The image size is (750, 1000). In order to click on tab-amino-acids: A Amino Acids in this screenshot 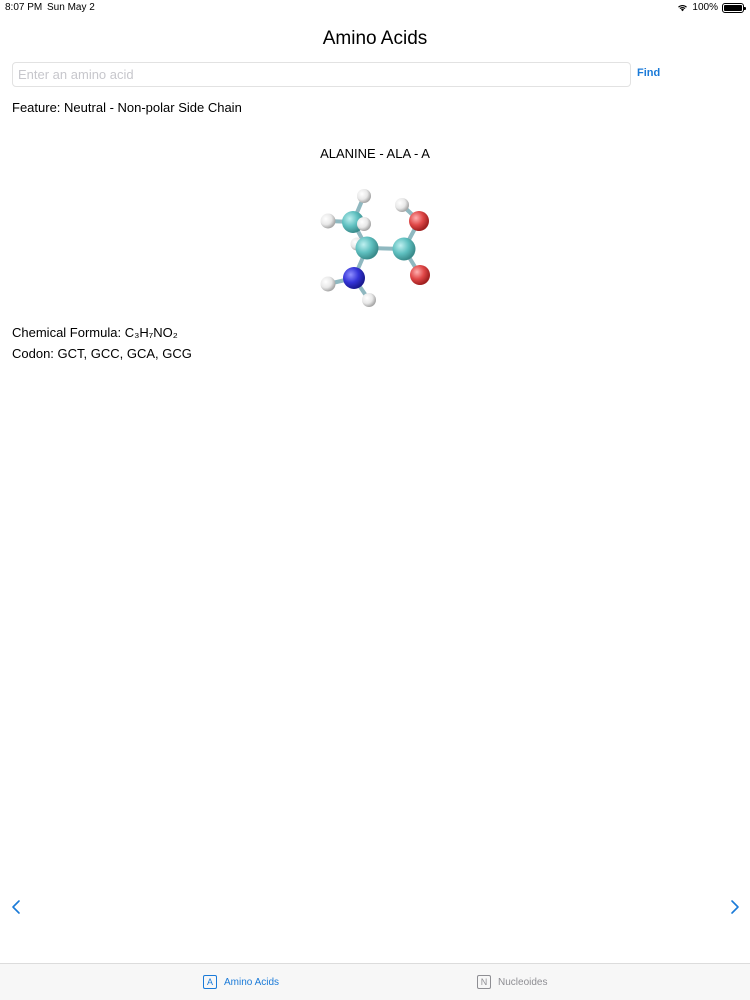, I will do `click(241, 982)`.